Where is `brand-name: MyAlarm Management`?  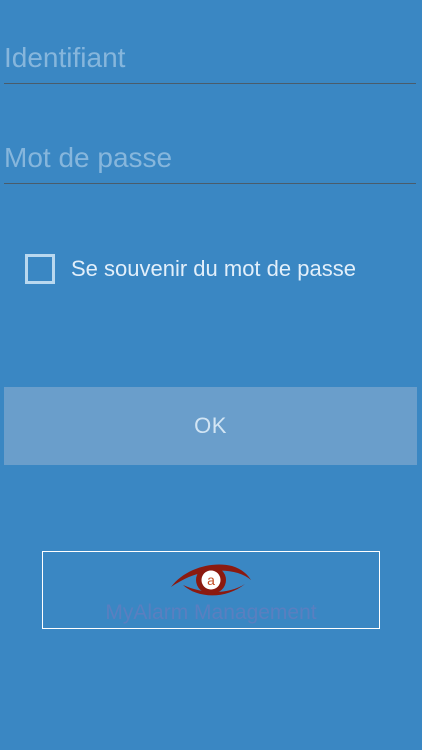
brand-name: MyAlarm Management is located at coordinates (211, 612).